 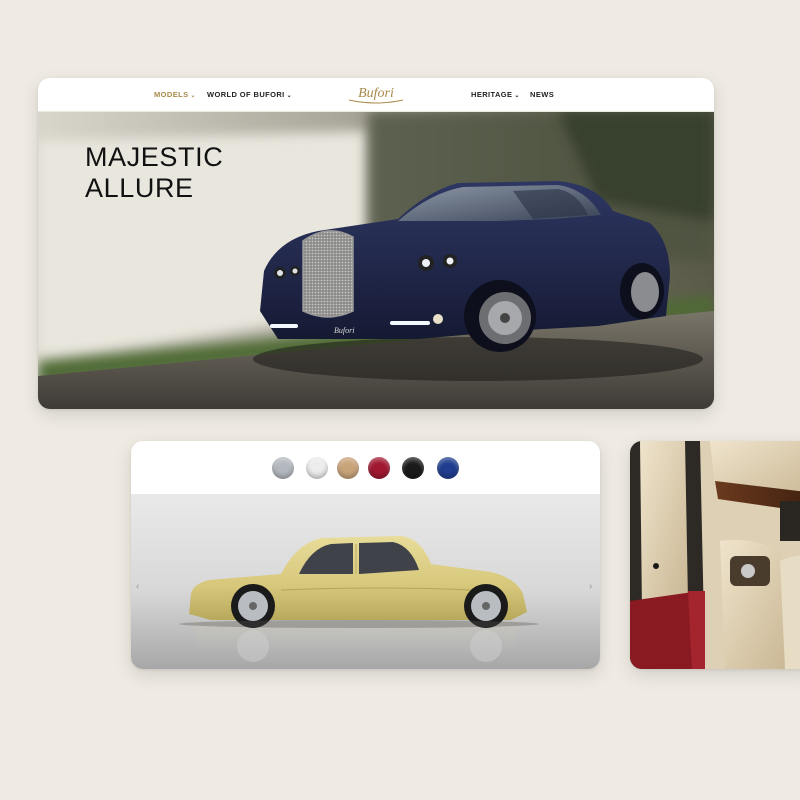 I want to click on bufori-logo: Bufori, so click(x=376, y=94).